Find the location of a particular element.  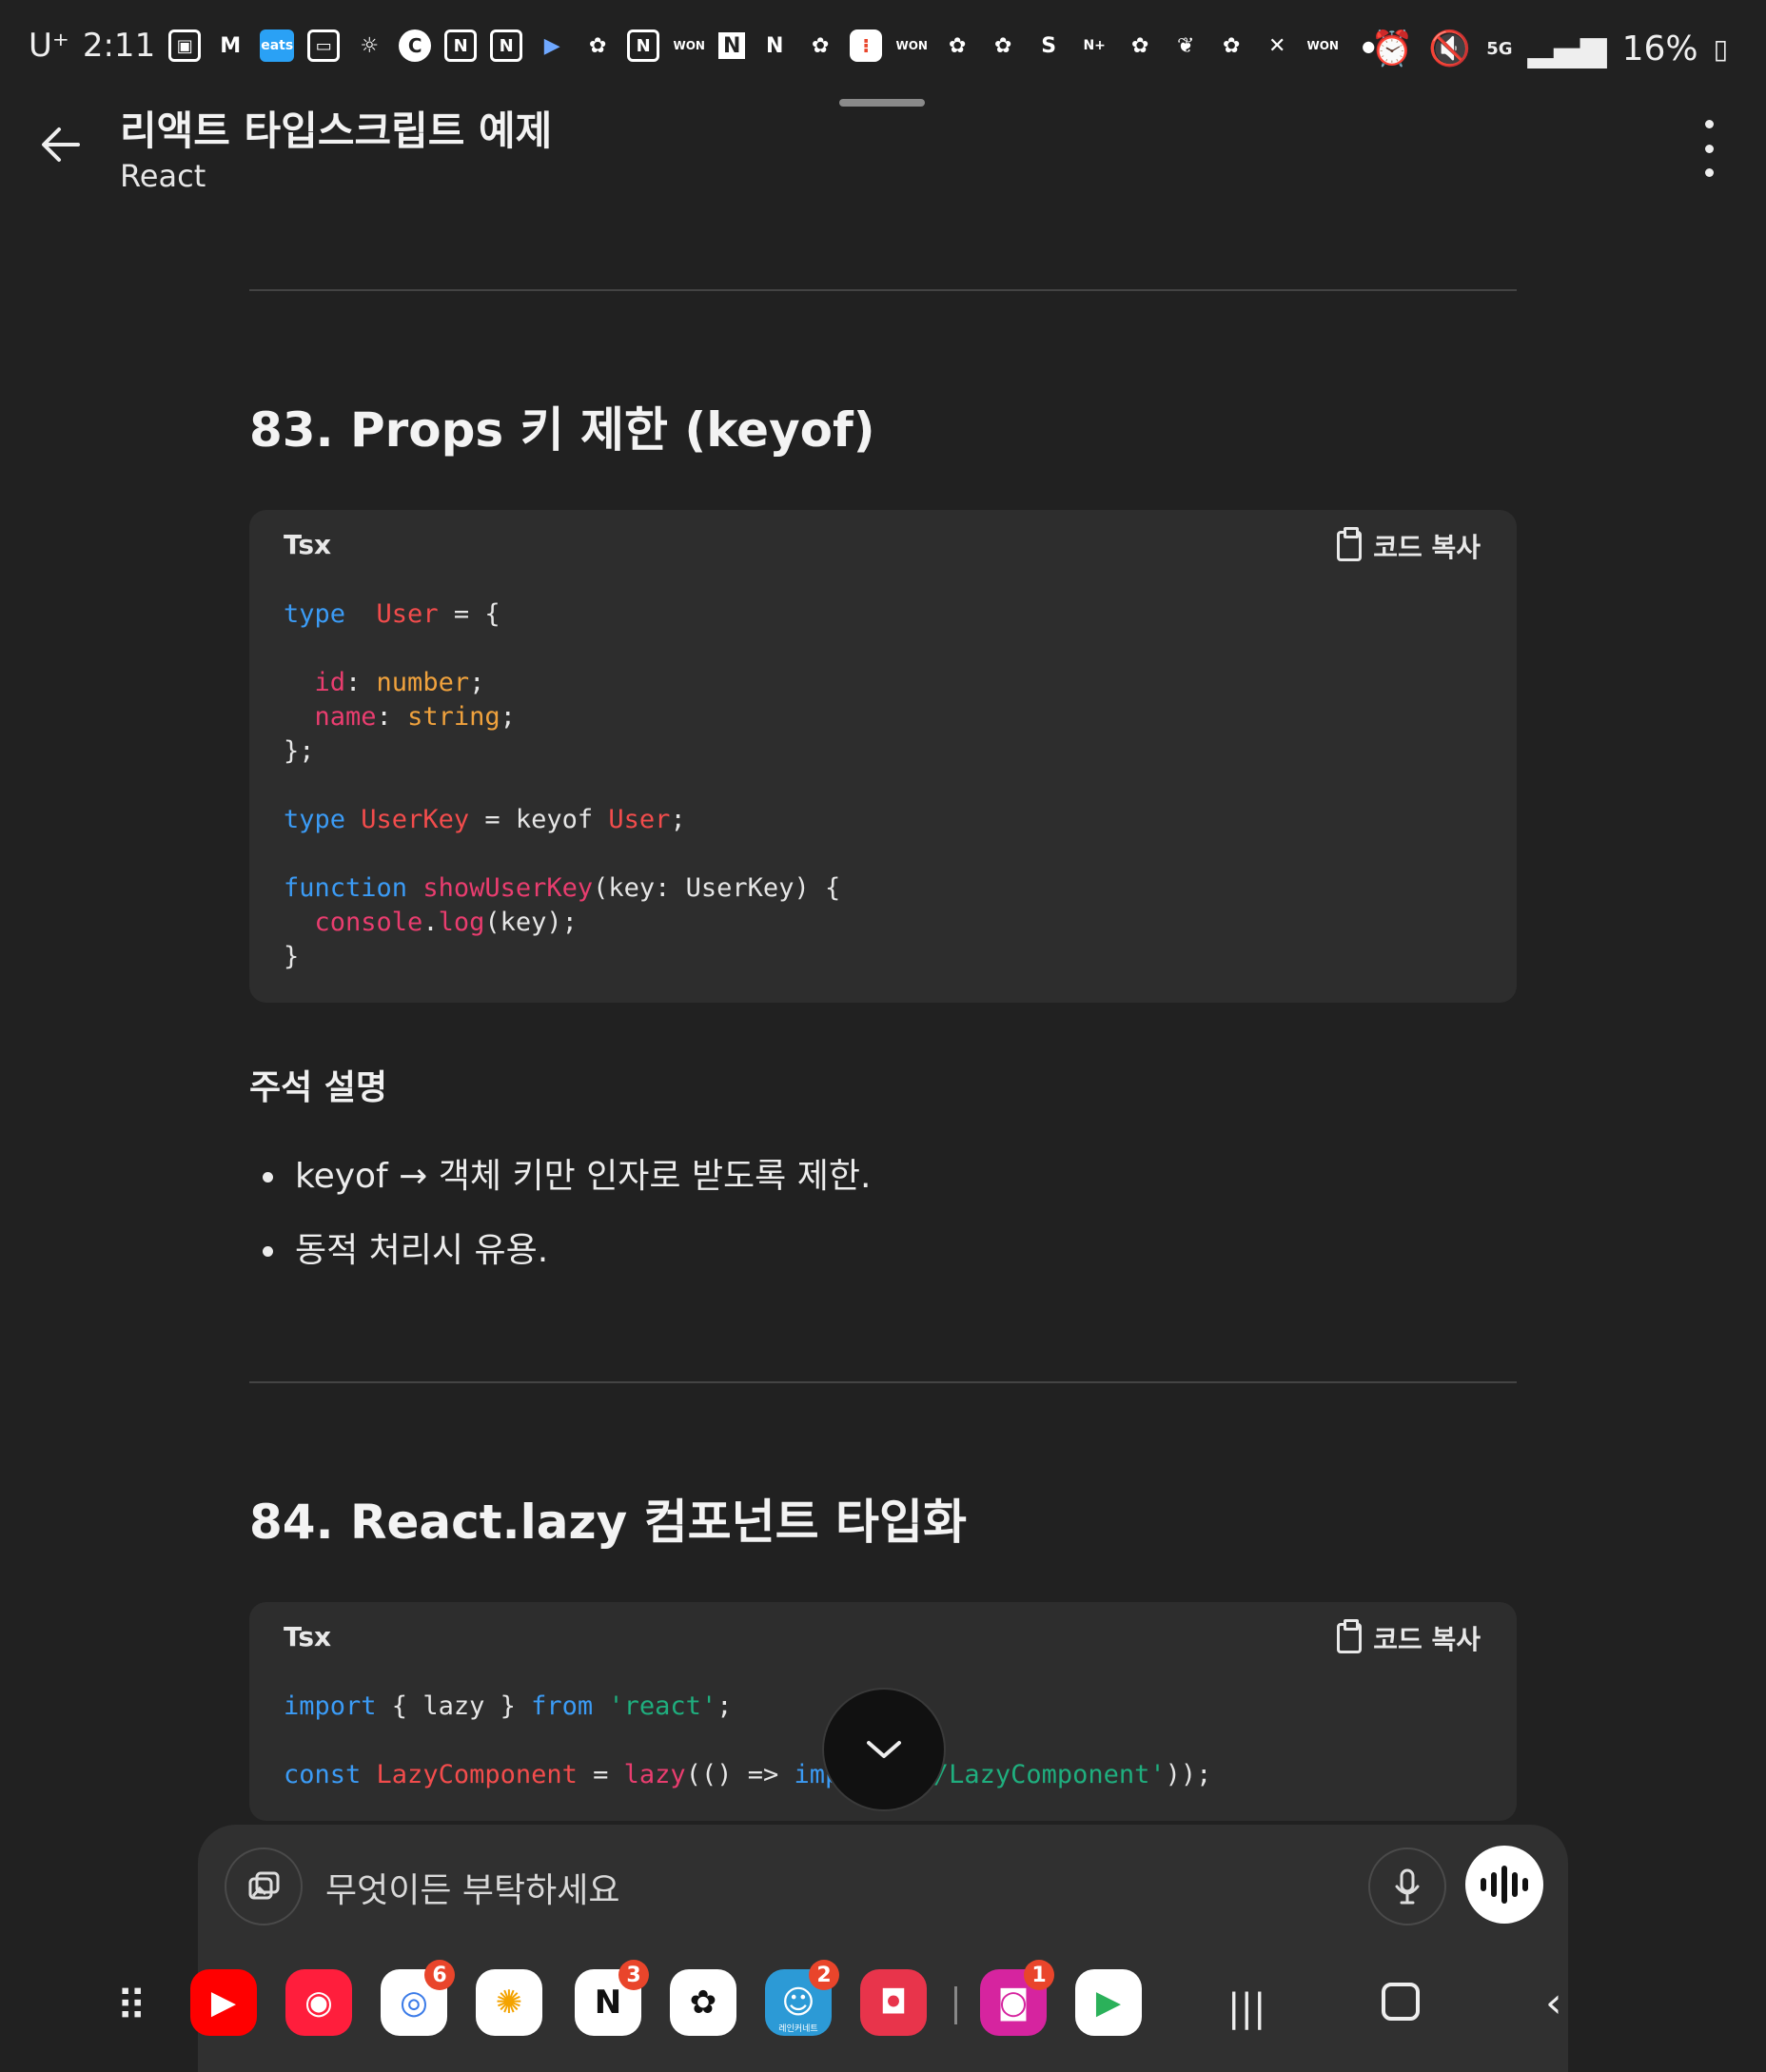

todo-icon: ⁝ is located at coordinates (866, 46).